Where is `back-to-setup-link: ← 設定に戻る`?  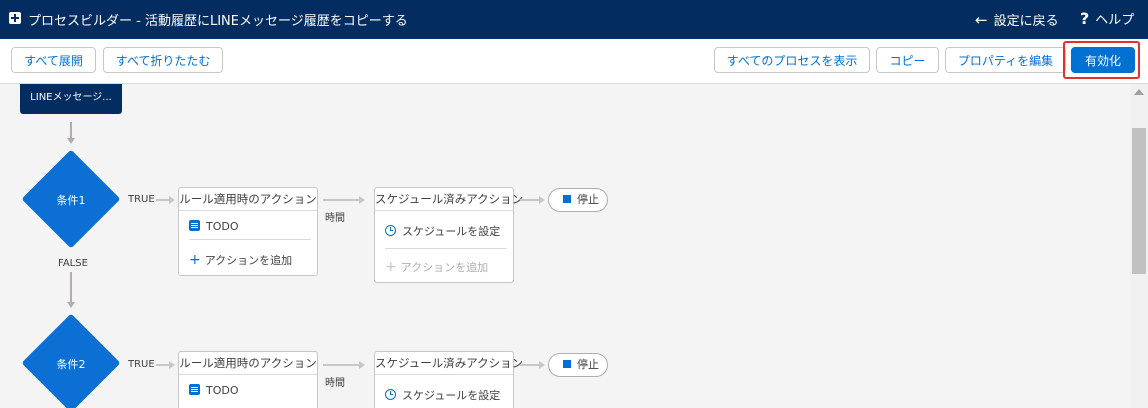 back-to-setup-link: ← 設定に戻る is located at coordinates (1017, 19).